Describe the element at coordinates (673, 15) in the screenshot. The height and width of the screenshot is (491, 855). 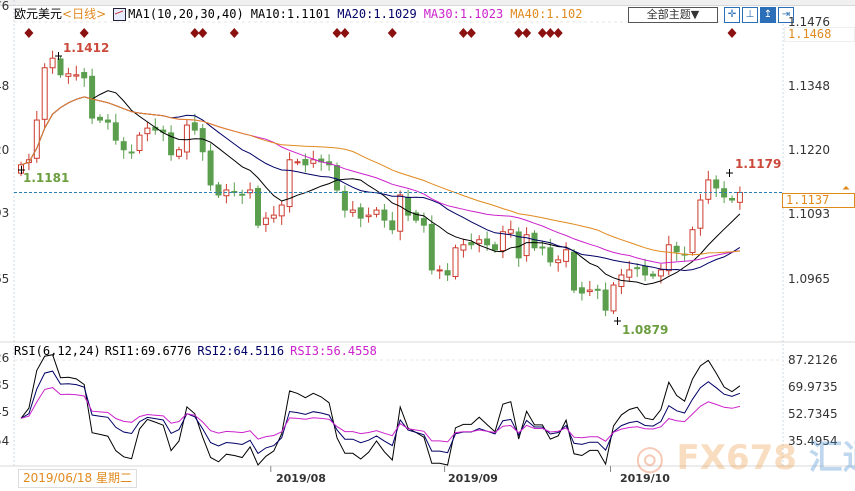
I see `theme-dropdown: 全部主题▼` at that location.